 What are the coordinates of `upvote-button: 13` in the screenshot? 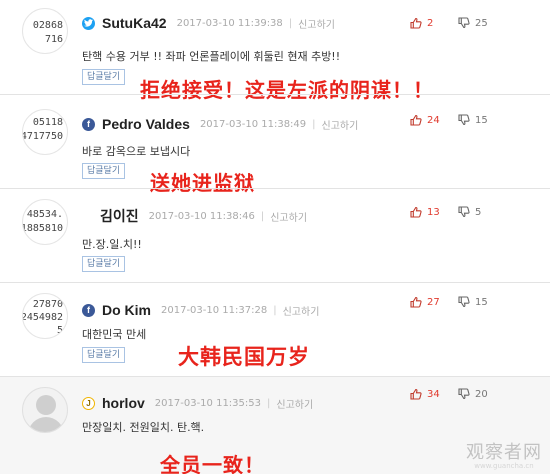 It's located at (434, 212).